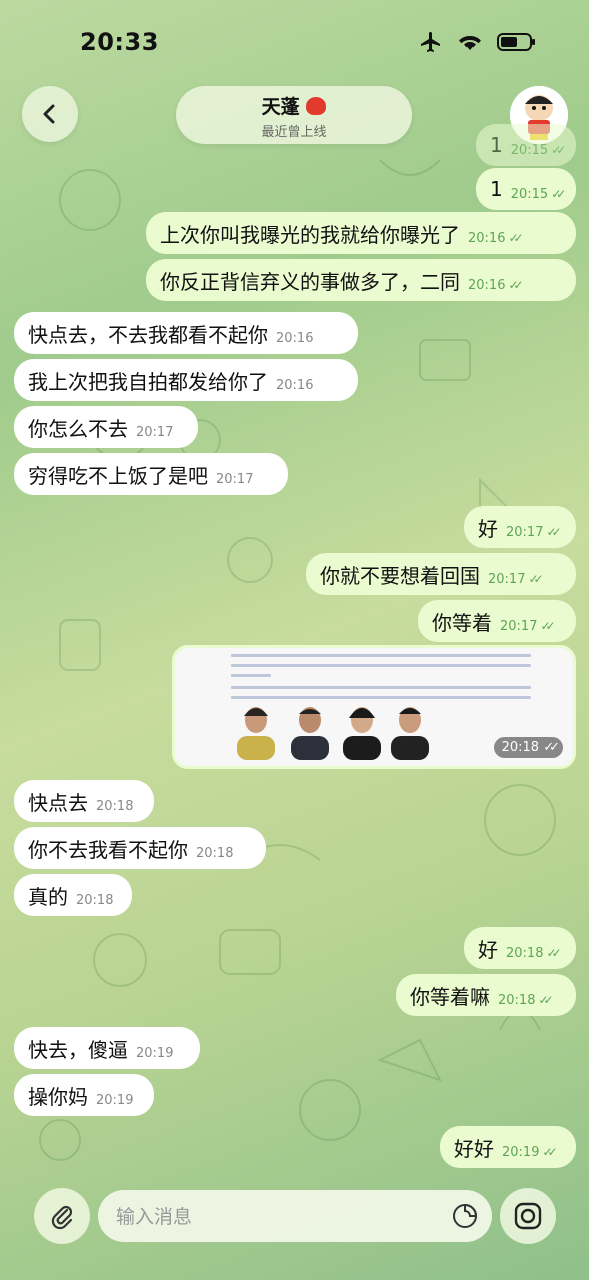 This screenshot has height=1280, width=589. I want to click on message-text: 你就不要想着回国, so click(400, 575).